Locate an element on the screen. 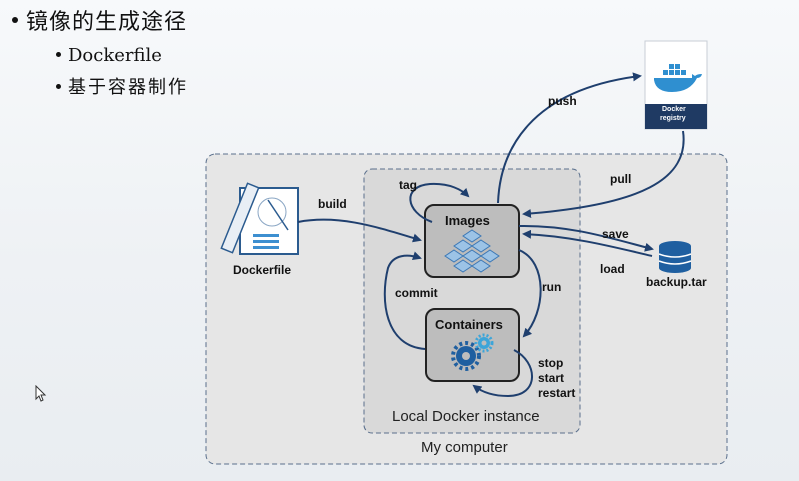 This screenshot has width=799, height=481. build-edge-label: build is located at coordinates (332, 204).